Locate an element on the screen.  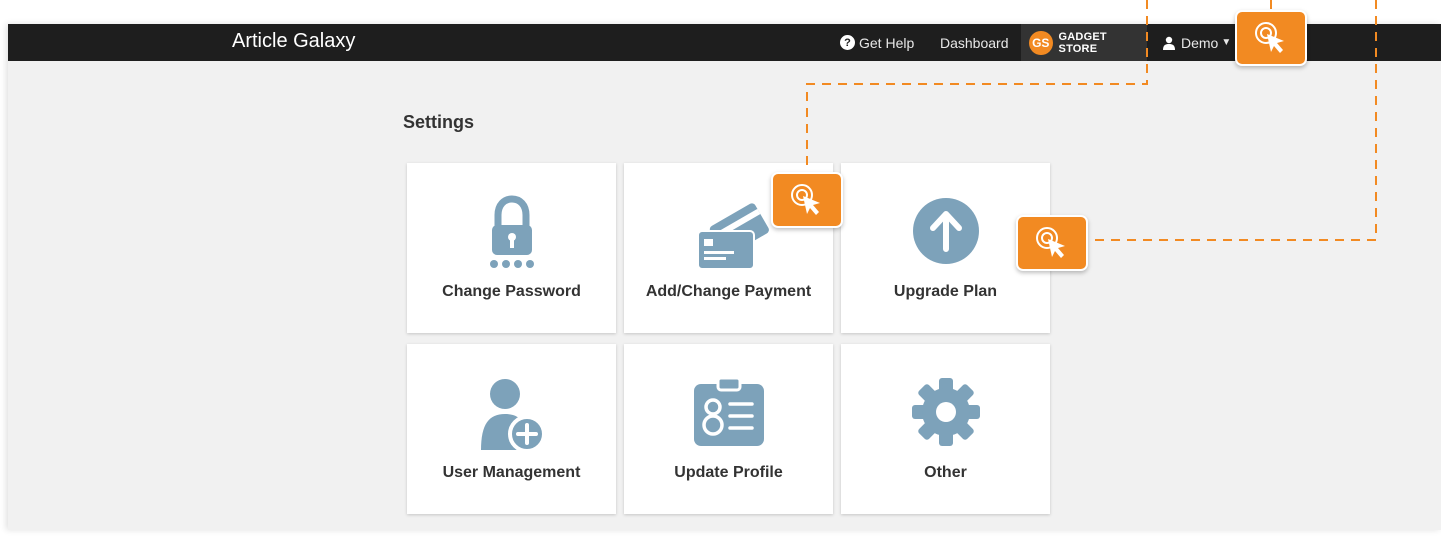
click-indicator-payment is located at coordinates (807, 200).